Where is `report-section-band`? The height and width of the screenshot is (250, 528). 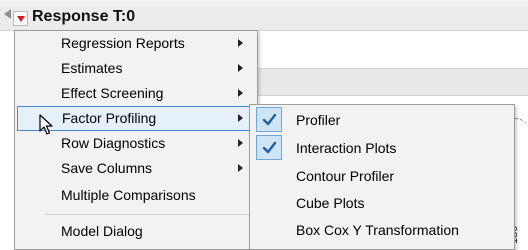
report-section-band is located at coordinates (389, 82).